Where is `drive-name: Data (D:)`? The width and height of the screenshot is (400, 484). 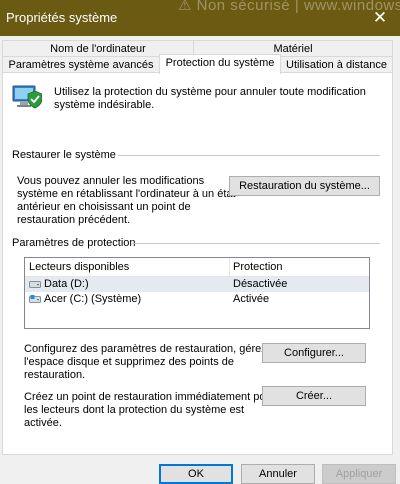 drive-name: Data (D:) is located at coordinates (66, 284).